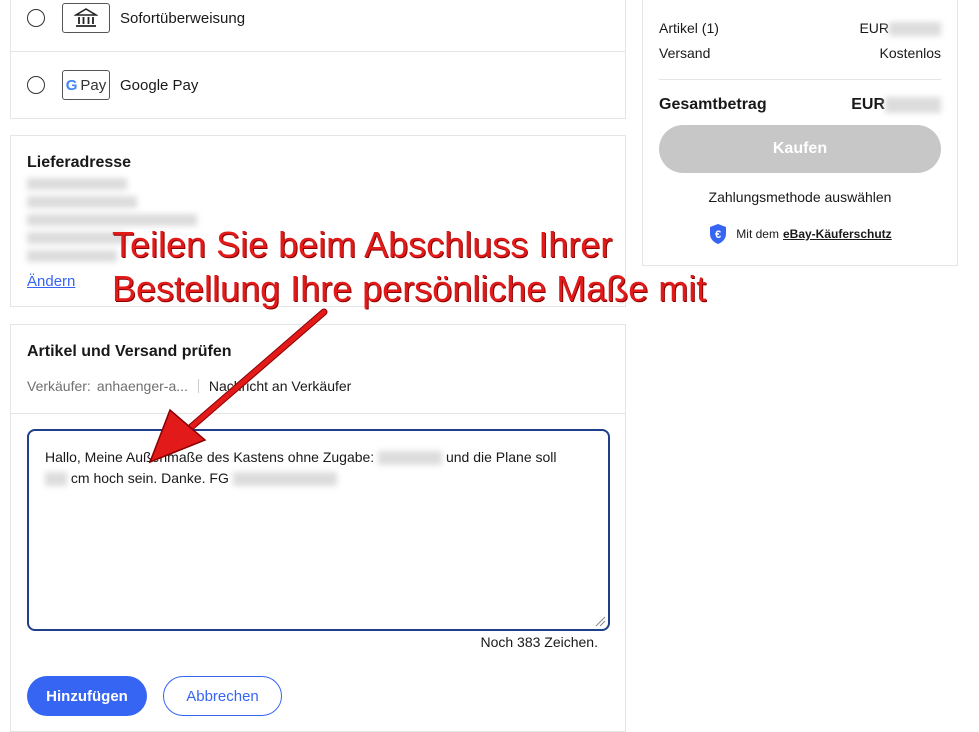  What do you see at coordinates (129, 351) in the screenshot?
I see `section-title: Artikel und Versand prüfen` at bounding box center [129, 351].